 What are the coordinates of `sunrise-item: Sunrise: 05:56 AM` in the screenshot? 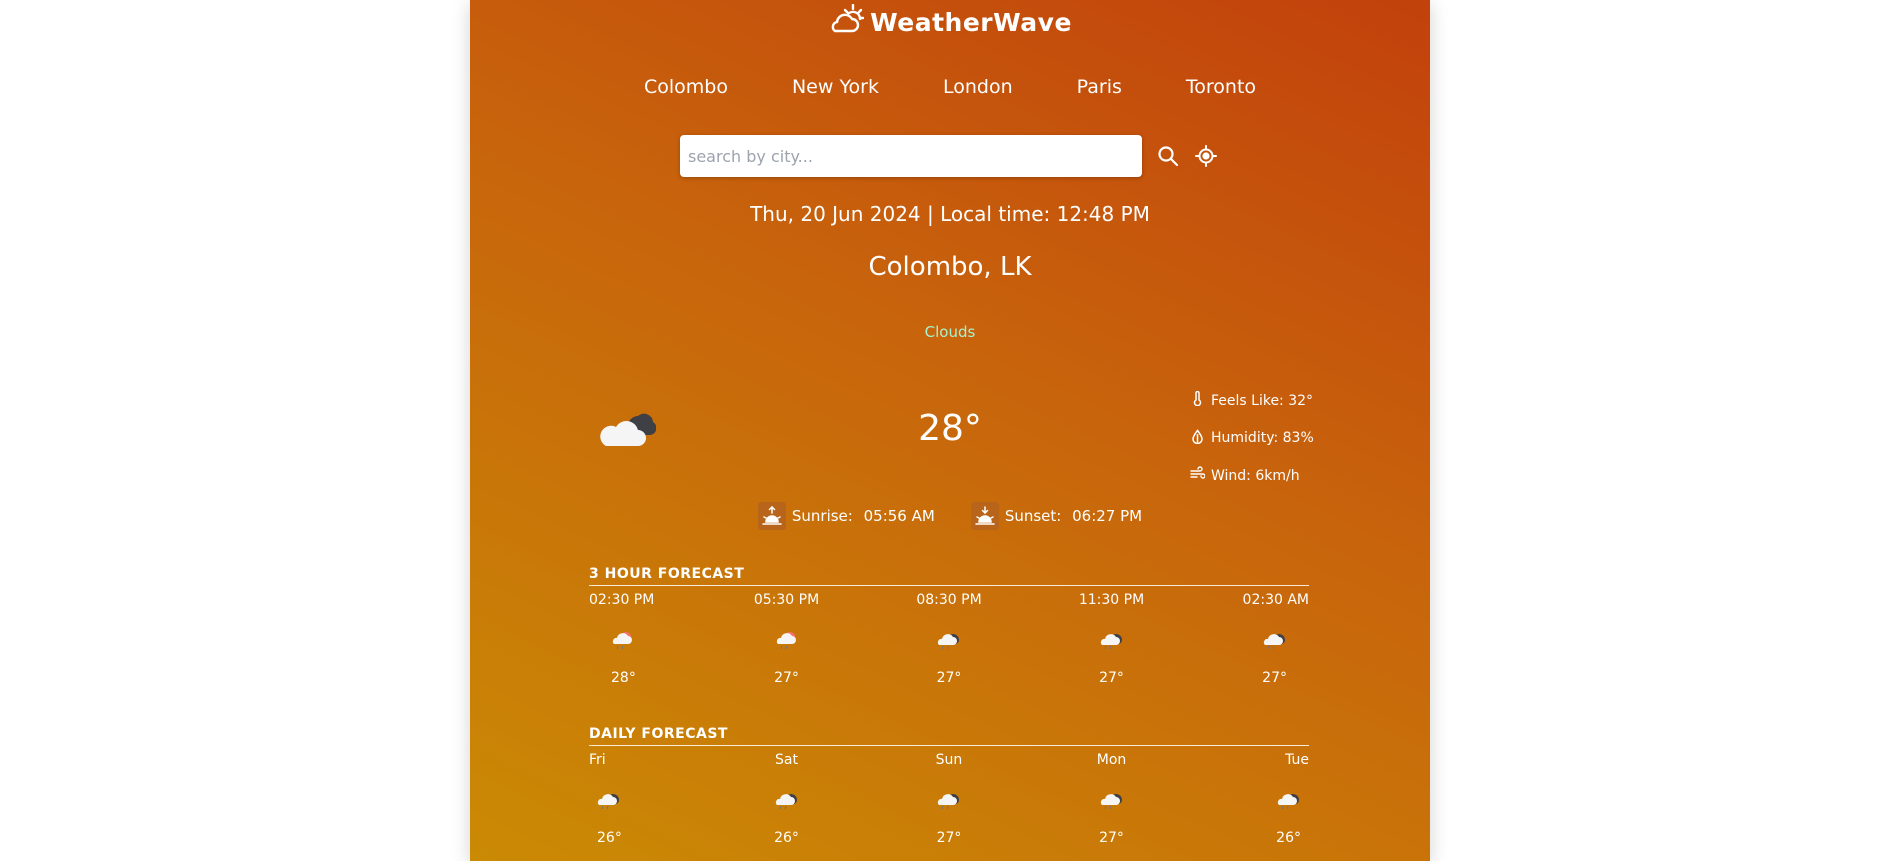 It's located at (846, 516).